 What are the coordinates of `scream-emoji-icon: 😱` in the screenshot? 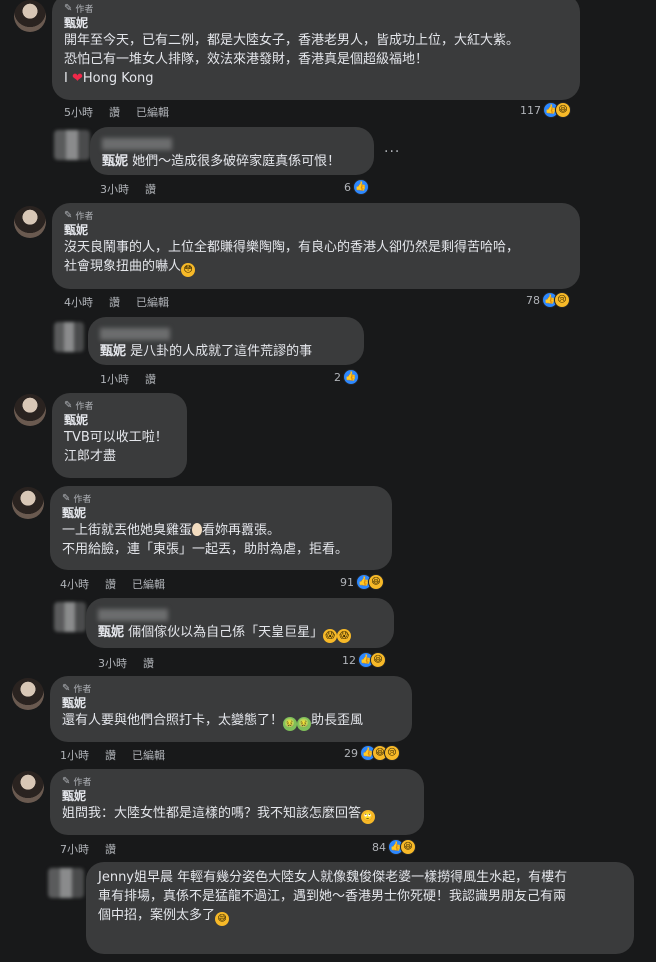 It's located at (344, 636).